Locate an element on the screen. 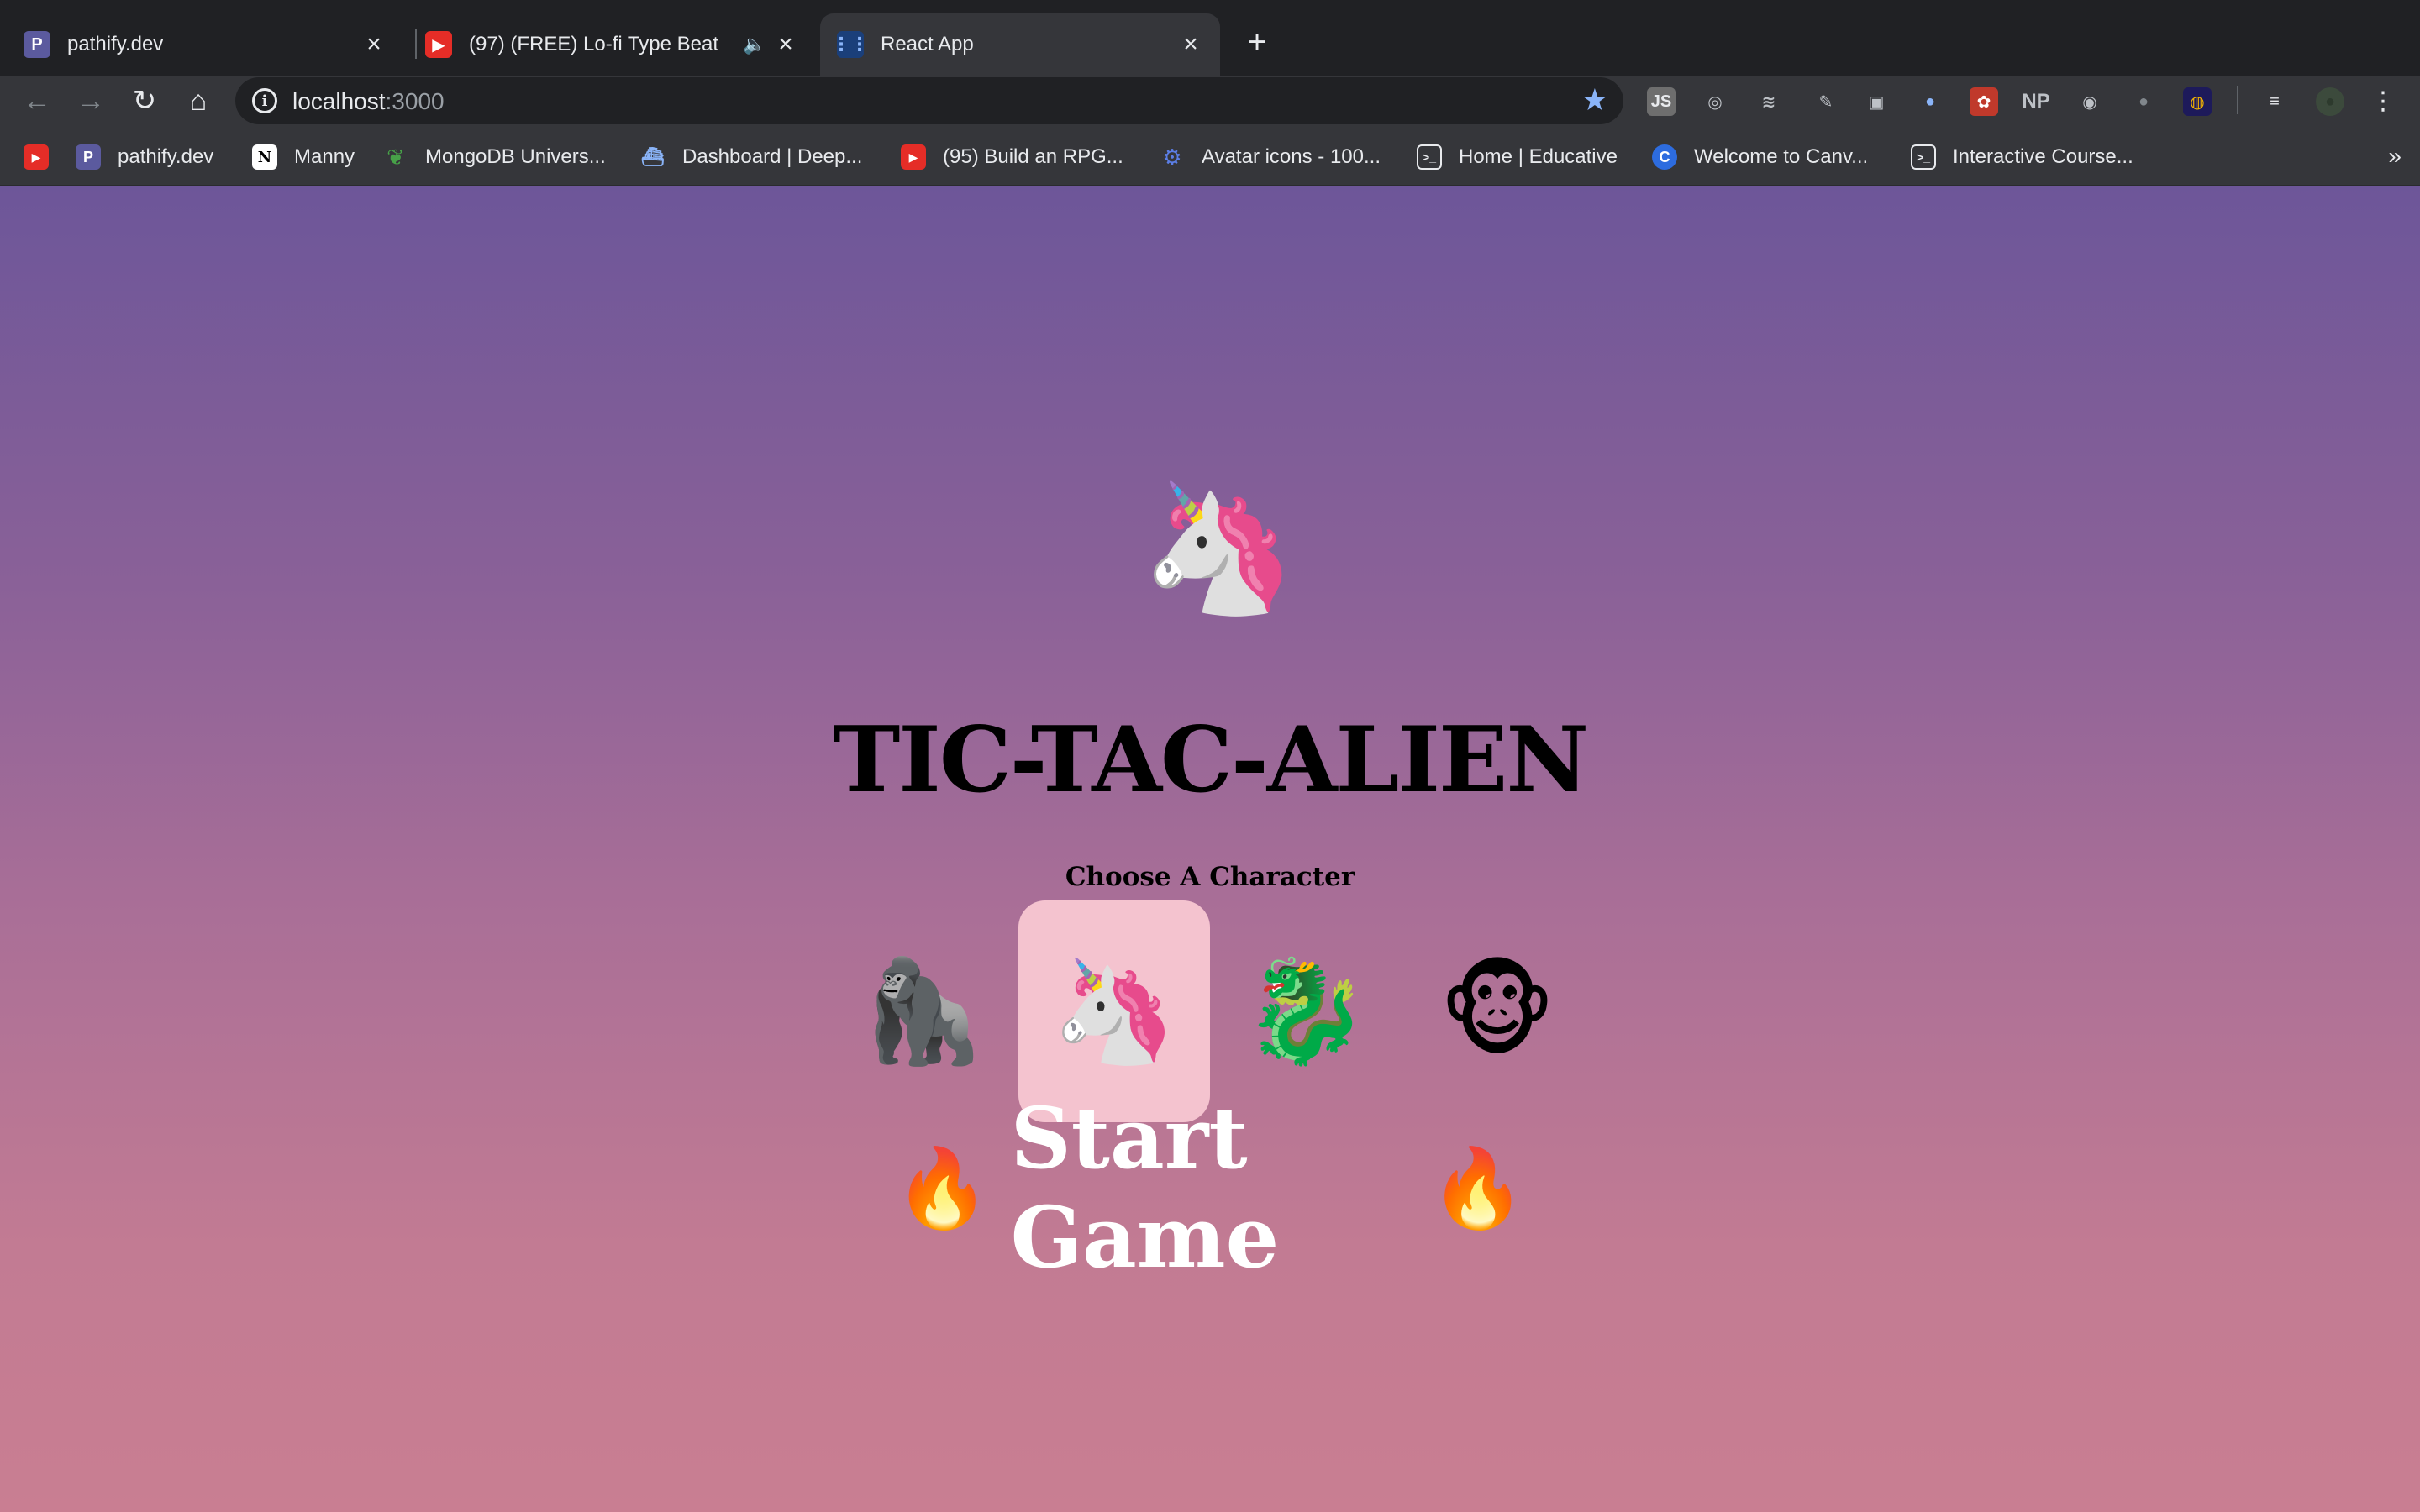  toolbar-divider is located at coordinates (2237, 100).